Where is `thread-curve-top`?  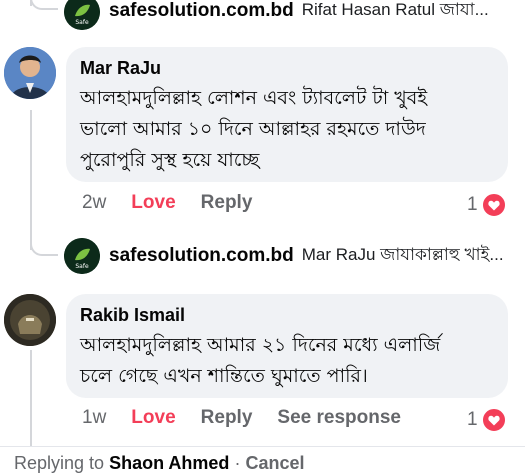
thread-curve-top is located at coordinates (44, 5).